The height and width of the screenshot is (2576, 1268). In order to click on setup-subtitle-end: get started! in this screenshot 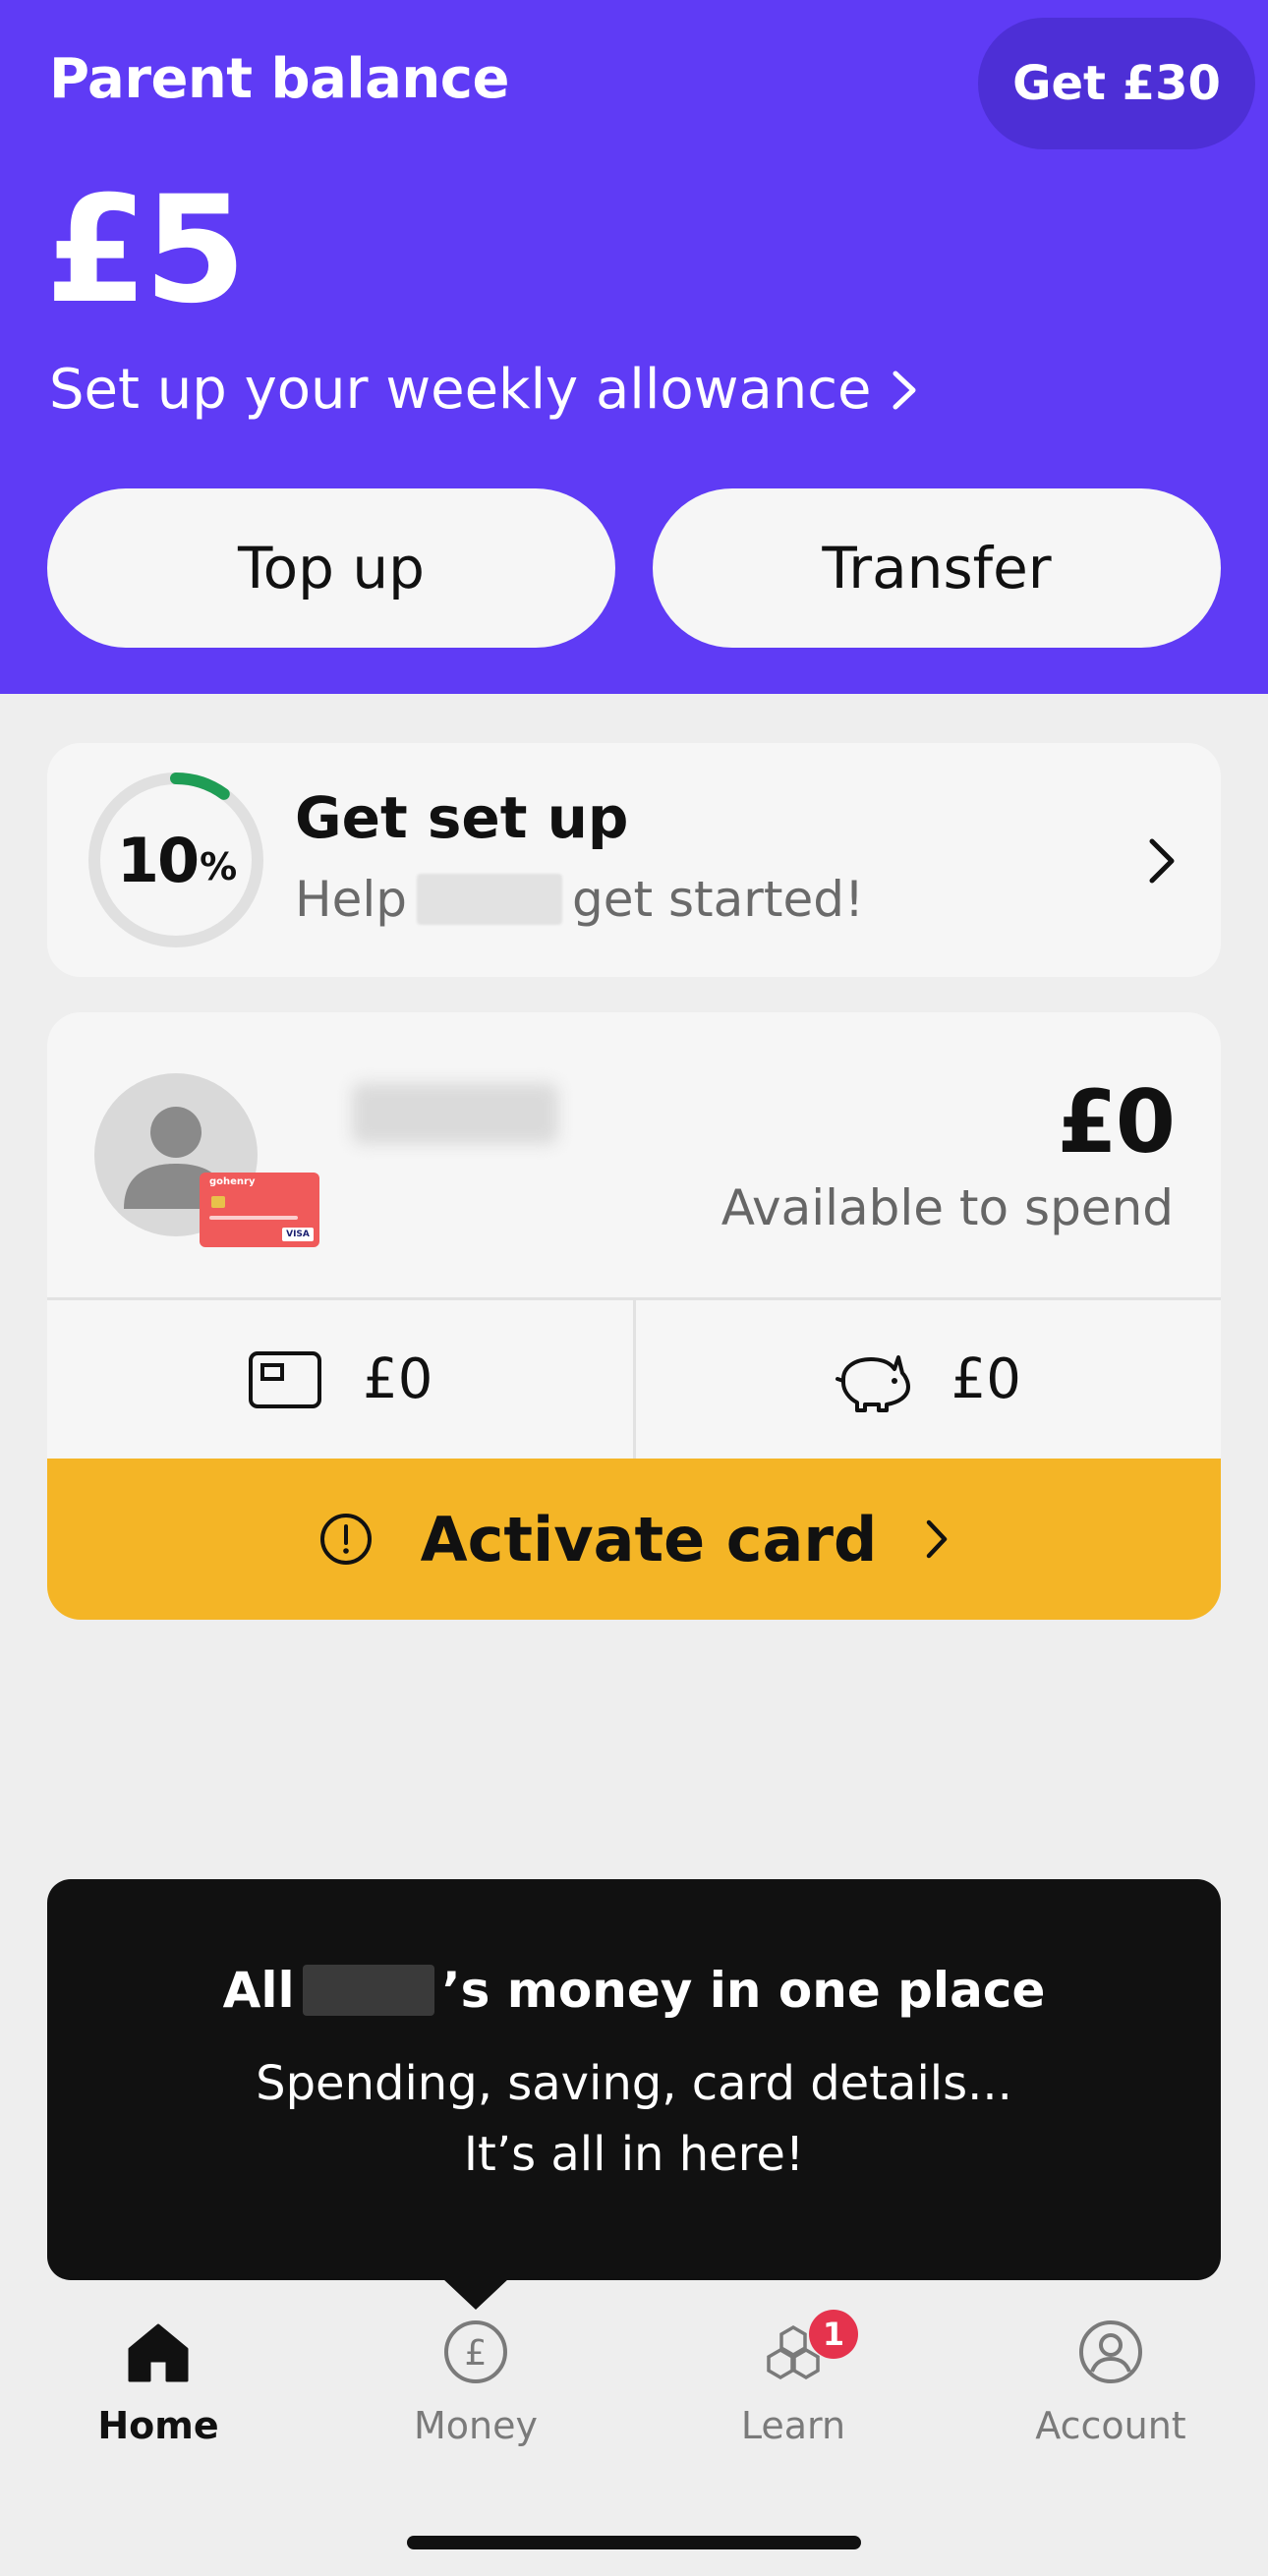, I will do `click(718, 900)`.